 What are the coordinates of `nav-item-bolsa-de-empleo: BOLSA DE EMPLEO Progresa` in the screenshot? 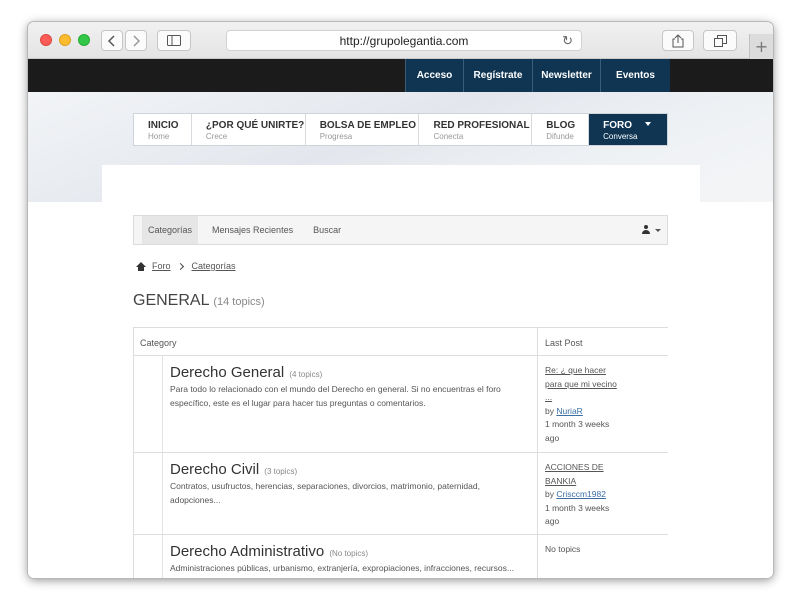 It's located at (363, 129).